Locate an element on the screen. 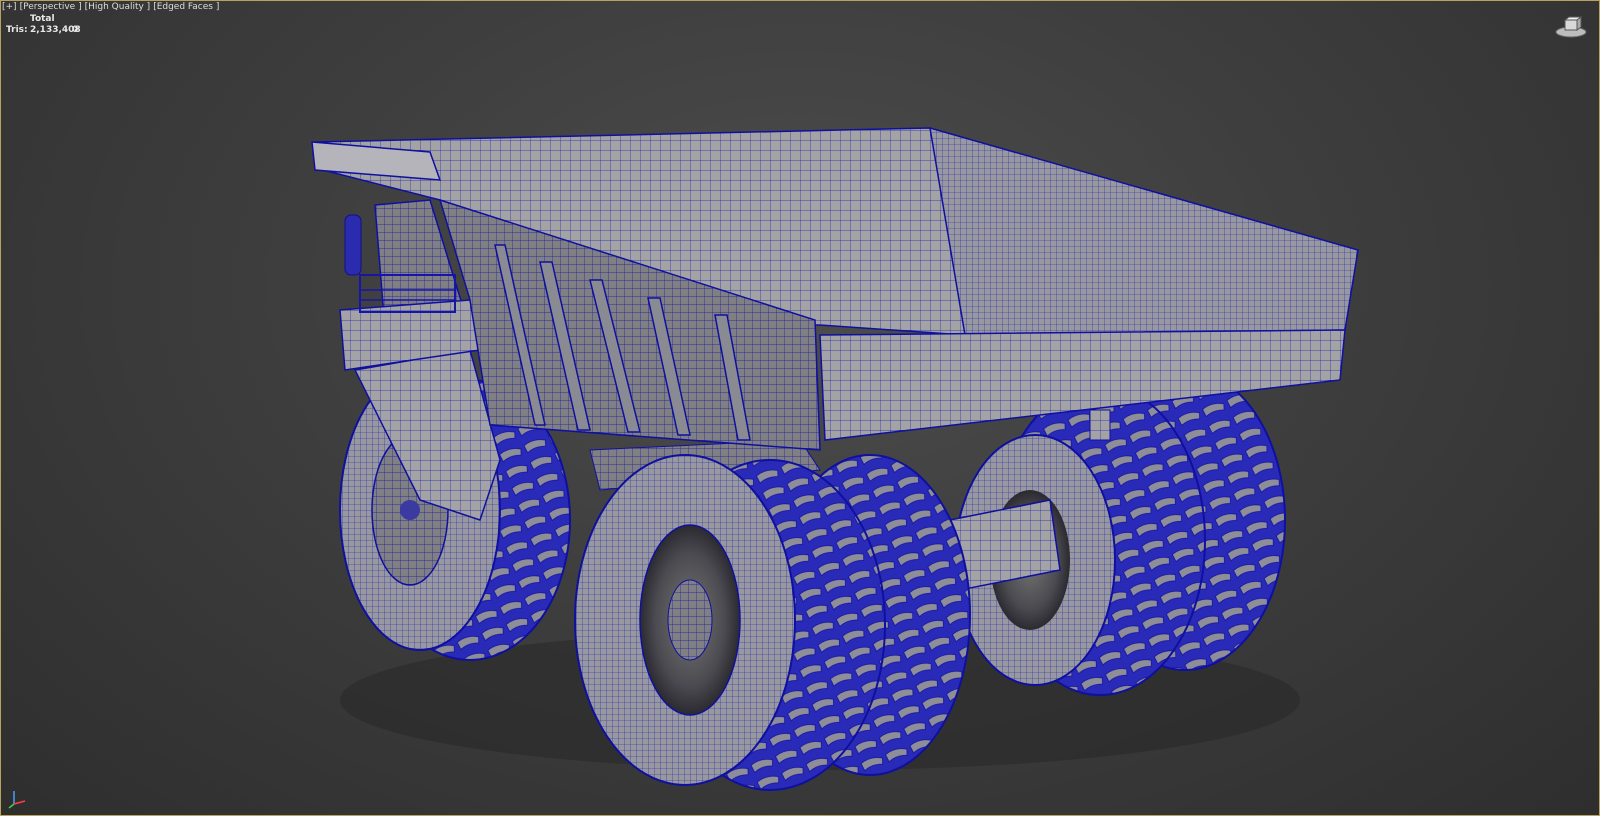  stats-header: Total is located at coordinates (42, 19).